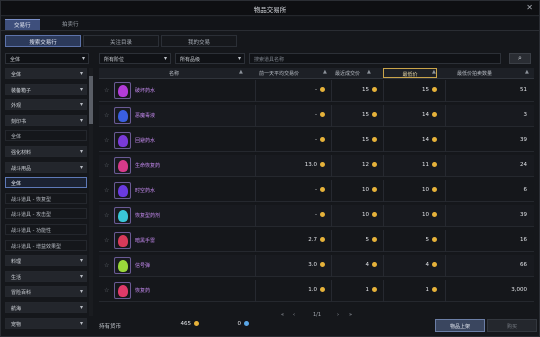 Image resolution: width=540 pixels, height=337 pixels. What do you see at coordinates (375, 58) in the screenshot?
I see `search-input: 搜索道具名称` at bounding box center [375, 58].